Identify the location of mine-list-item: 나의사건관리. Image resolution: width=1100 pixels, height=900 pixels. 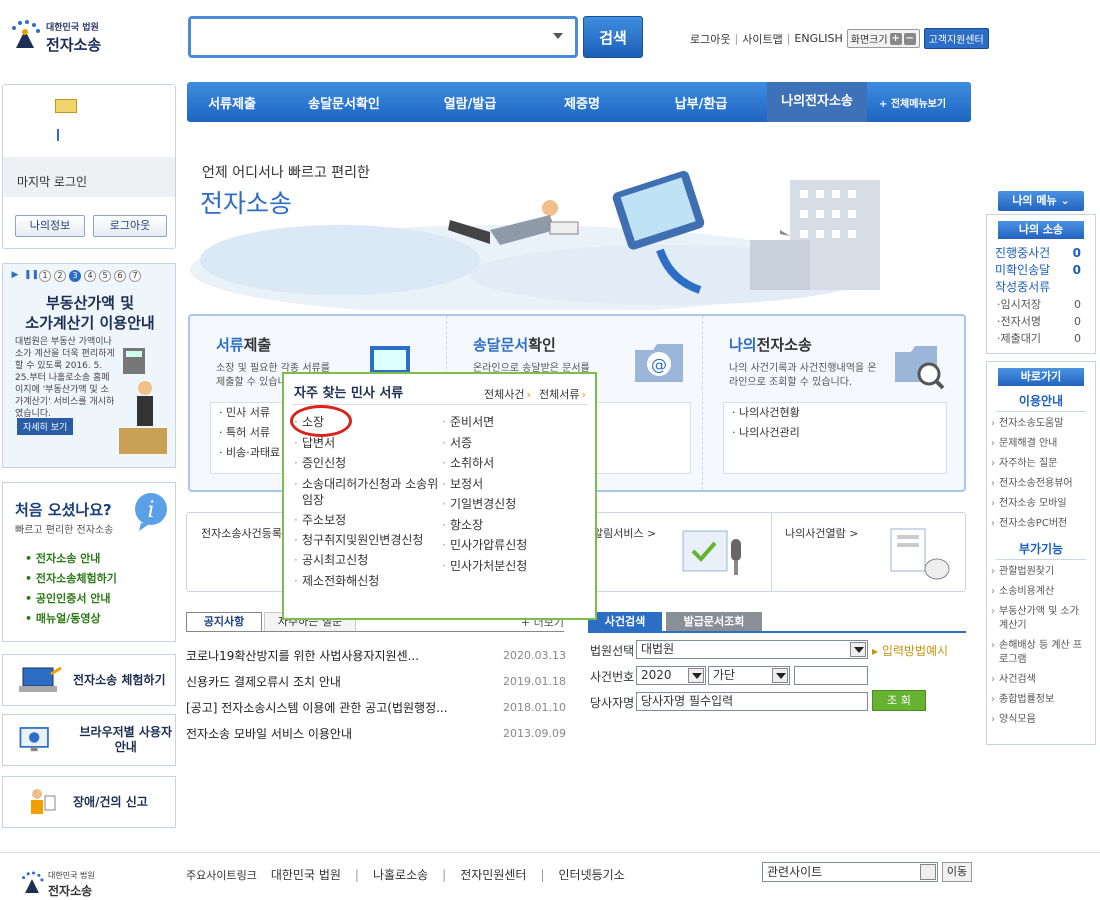
(835, 433).